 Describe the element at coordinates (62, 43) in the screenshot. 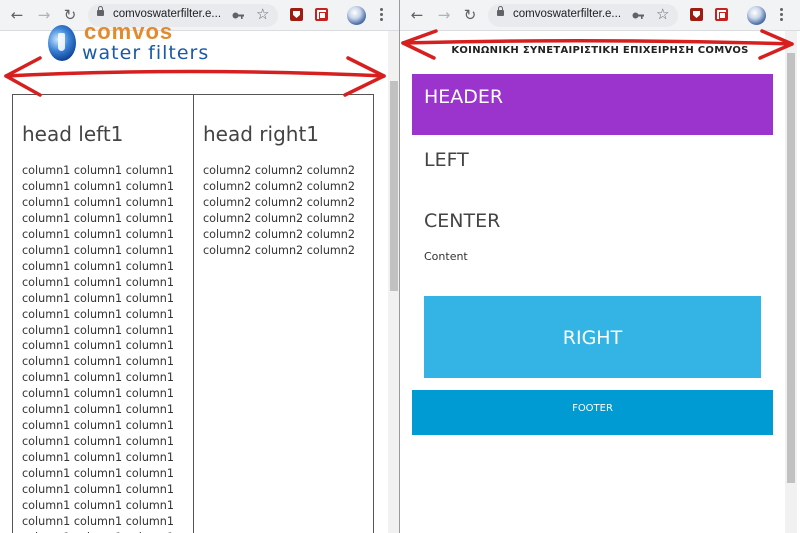

I see `globe-logo-icon` at that location.